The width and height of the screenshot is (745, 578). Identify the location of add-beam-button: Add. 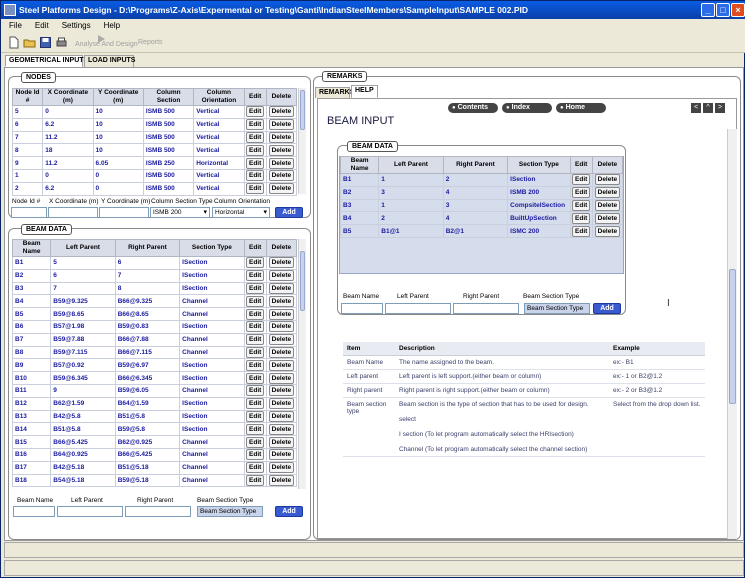
(289, 511).